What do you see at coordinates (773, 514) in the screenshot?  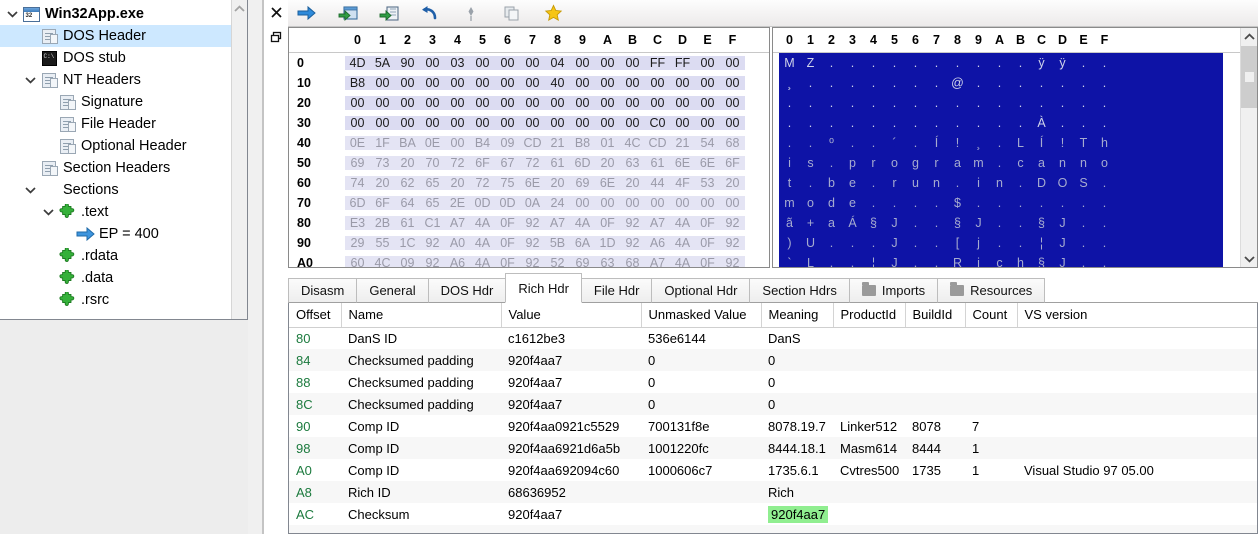 I see `table-row: AC Checksum 920f4aa7 920f4aa7` at bounding box center [773, 514].